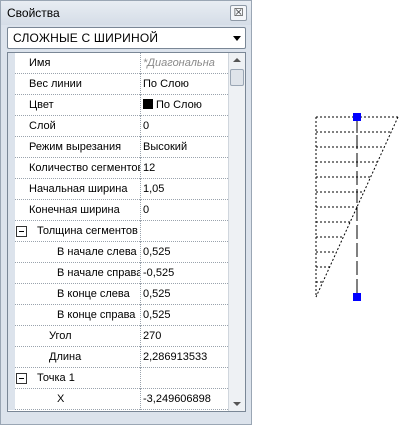 This screenshot has height=425, width=401. I want to click on property-name: В конце справа, so click(78, 315).